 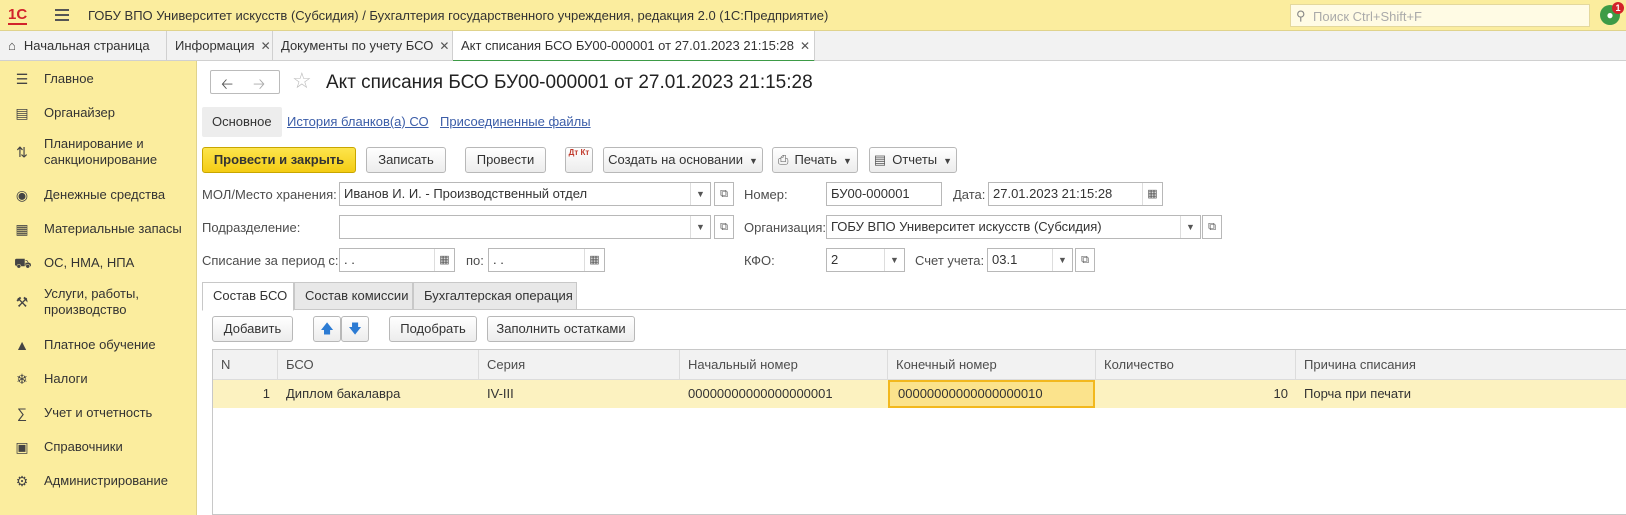 I want to click on tab-information: Информация ✕, so click(x=220, y=46).